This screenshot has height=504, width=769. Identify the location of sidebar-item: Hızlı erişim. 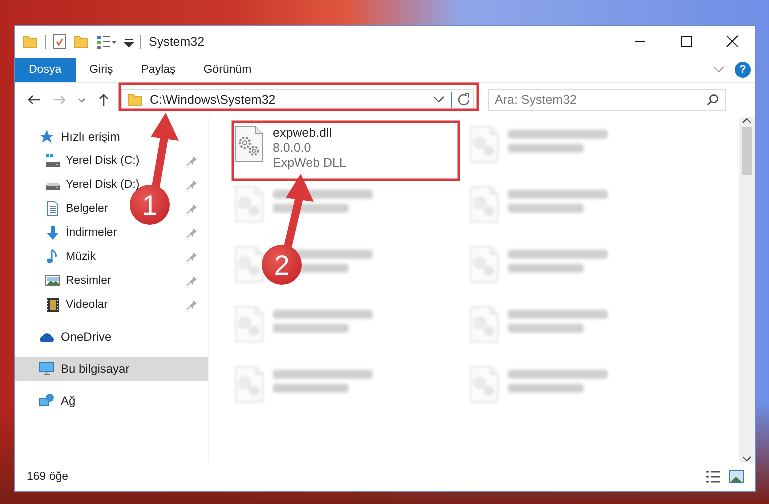
(111, 137).